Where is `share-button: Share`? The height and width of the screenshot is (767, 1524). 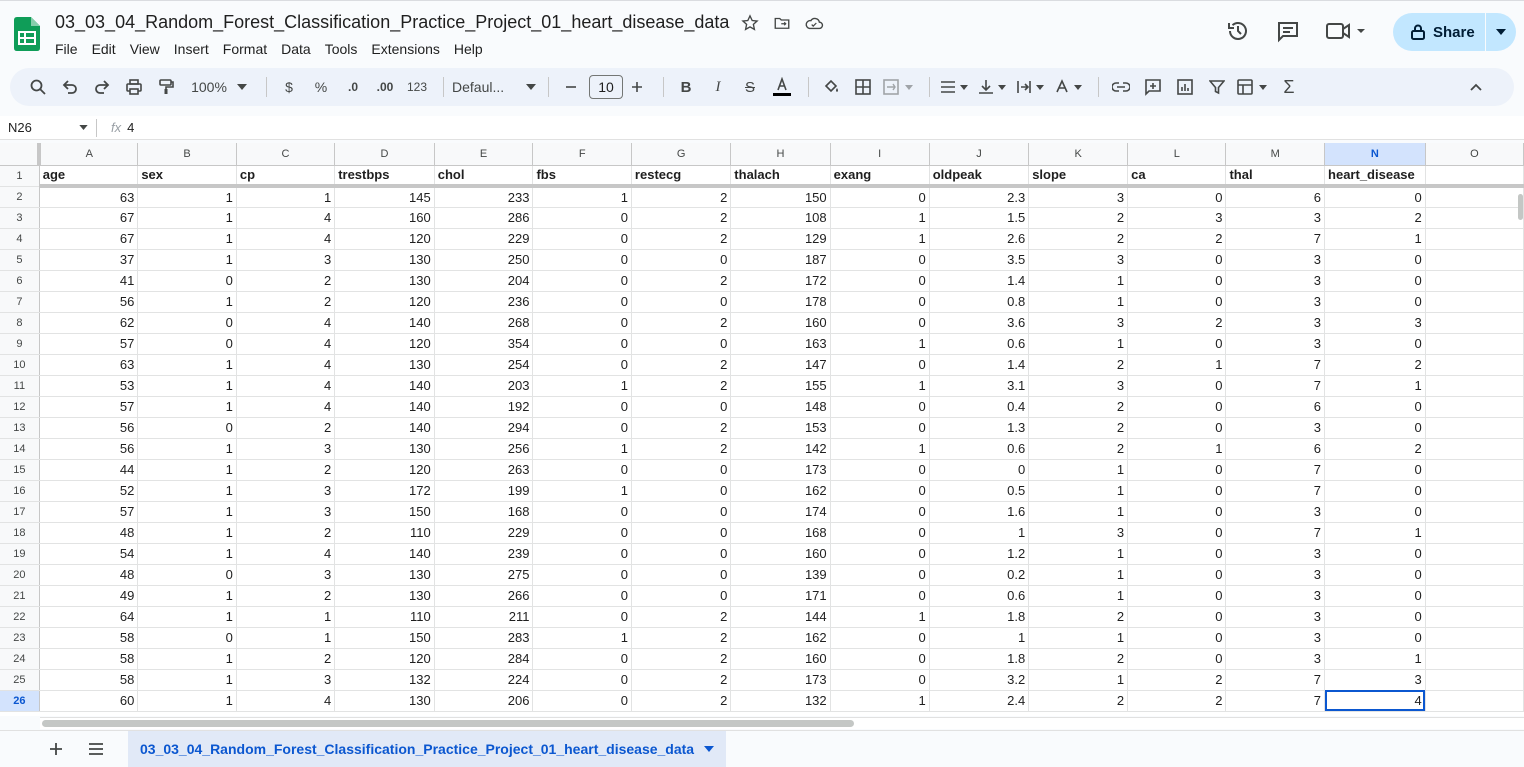
share-button: Share is located at coordinates (1454, 32).